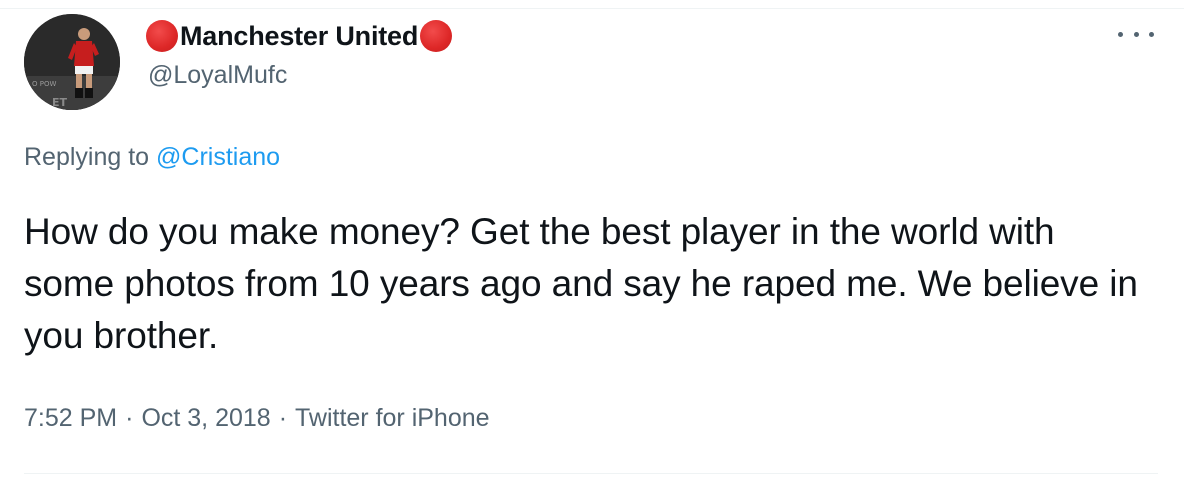 This screenshot has width=1184, height=481. Describe the element at coordinates (205, 418) in the screenshot. I see `tweet-date: Oct 3, 2018` at that location.